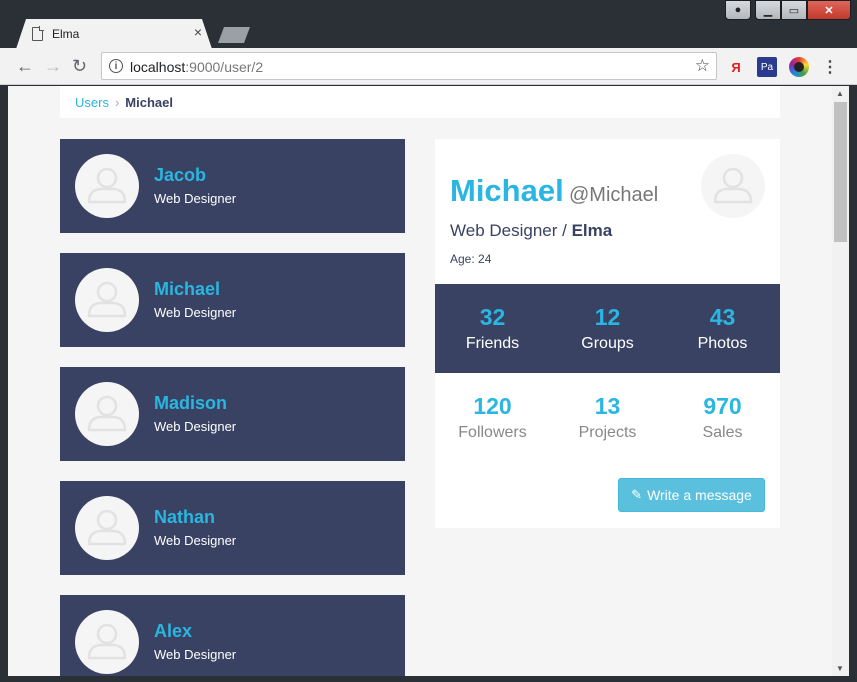 This screenshot has height=682, width=857. I want to click on breadcrumb: Users › Michael, so click(420, 102).